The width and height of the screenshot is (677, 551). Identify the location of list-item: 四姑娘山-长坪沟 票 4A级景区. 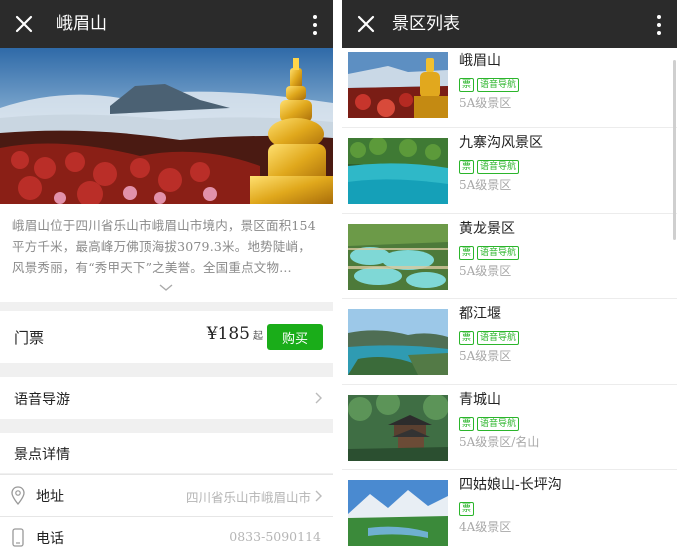
(509, 510).